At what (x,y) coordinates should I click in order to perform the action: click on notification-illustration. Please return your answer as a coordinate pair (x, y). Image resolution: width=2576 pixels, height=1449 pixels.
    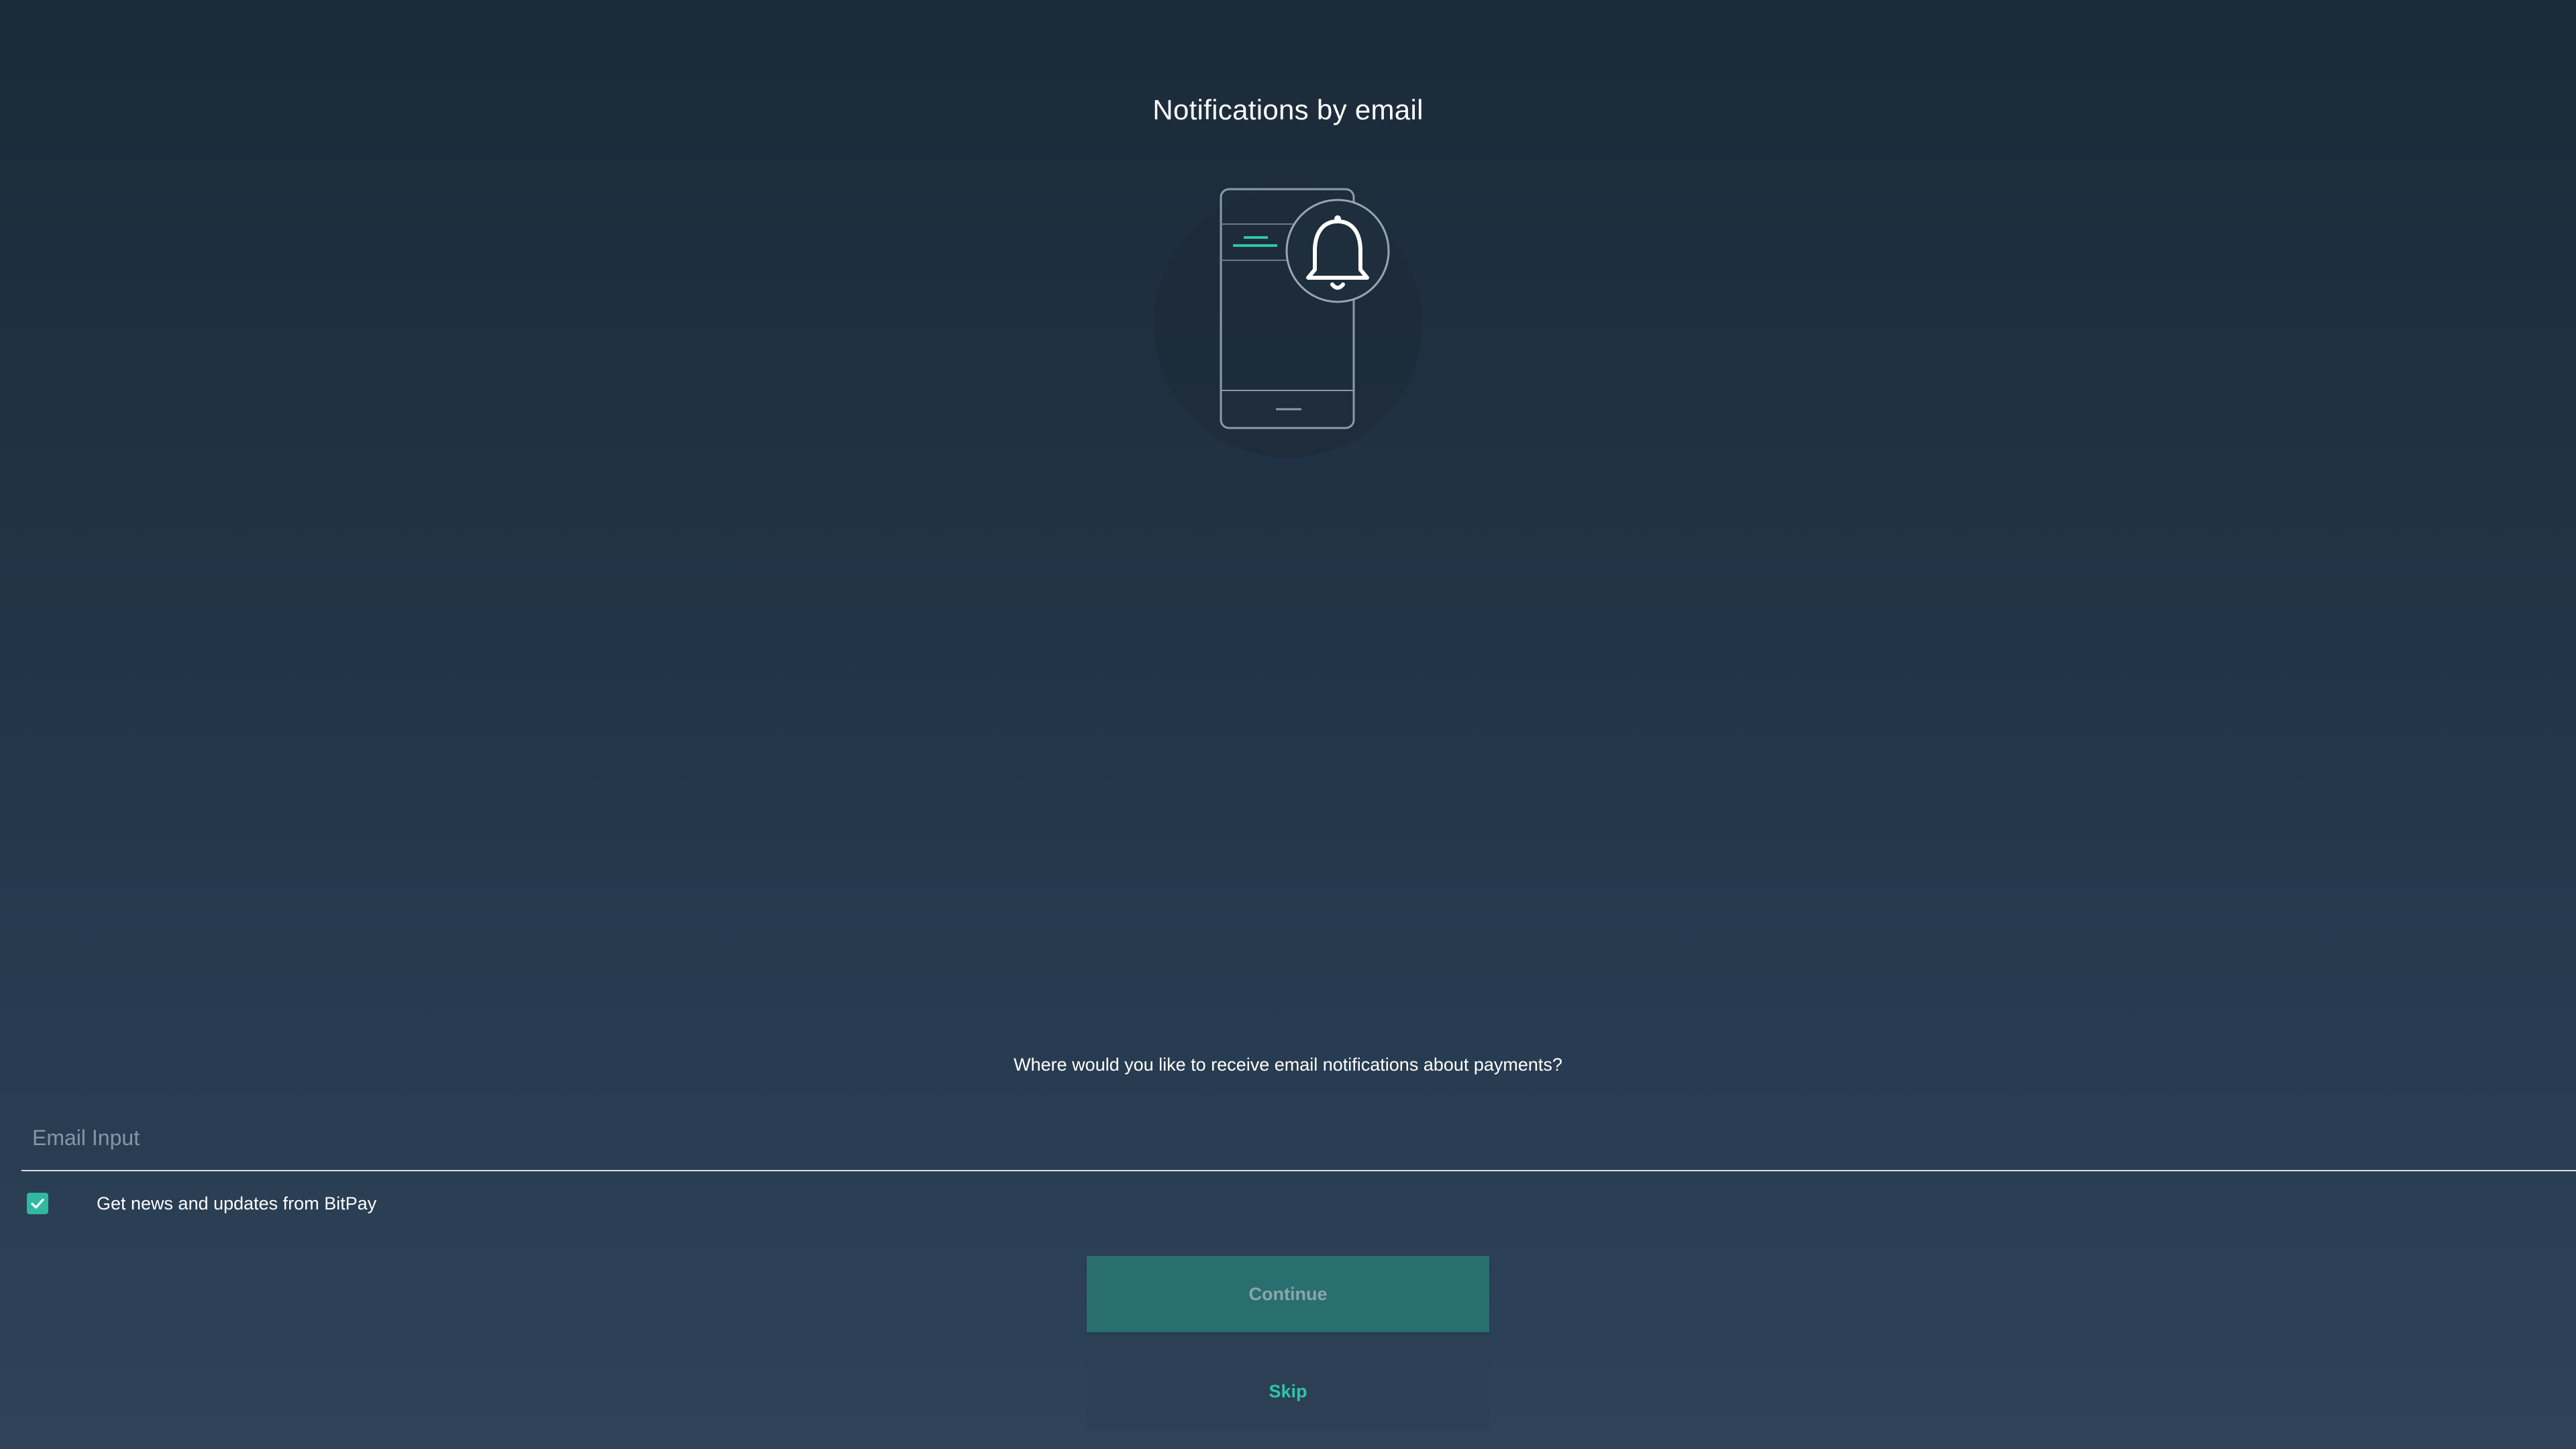
    Looking at the image, I should click on (1288, 322).